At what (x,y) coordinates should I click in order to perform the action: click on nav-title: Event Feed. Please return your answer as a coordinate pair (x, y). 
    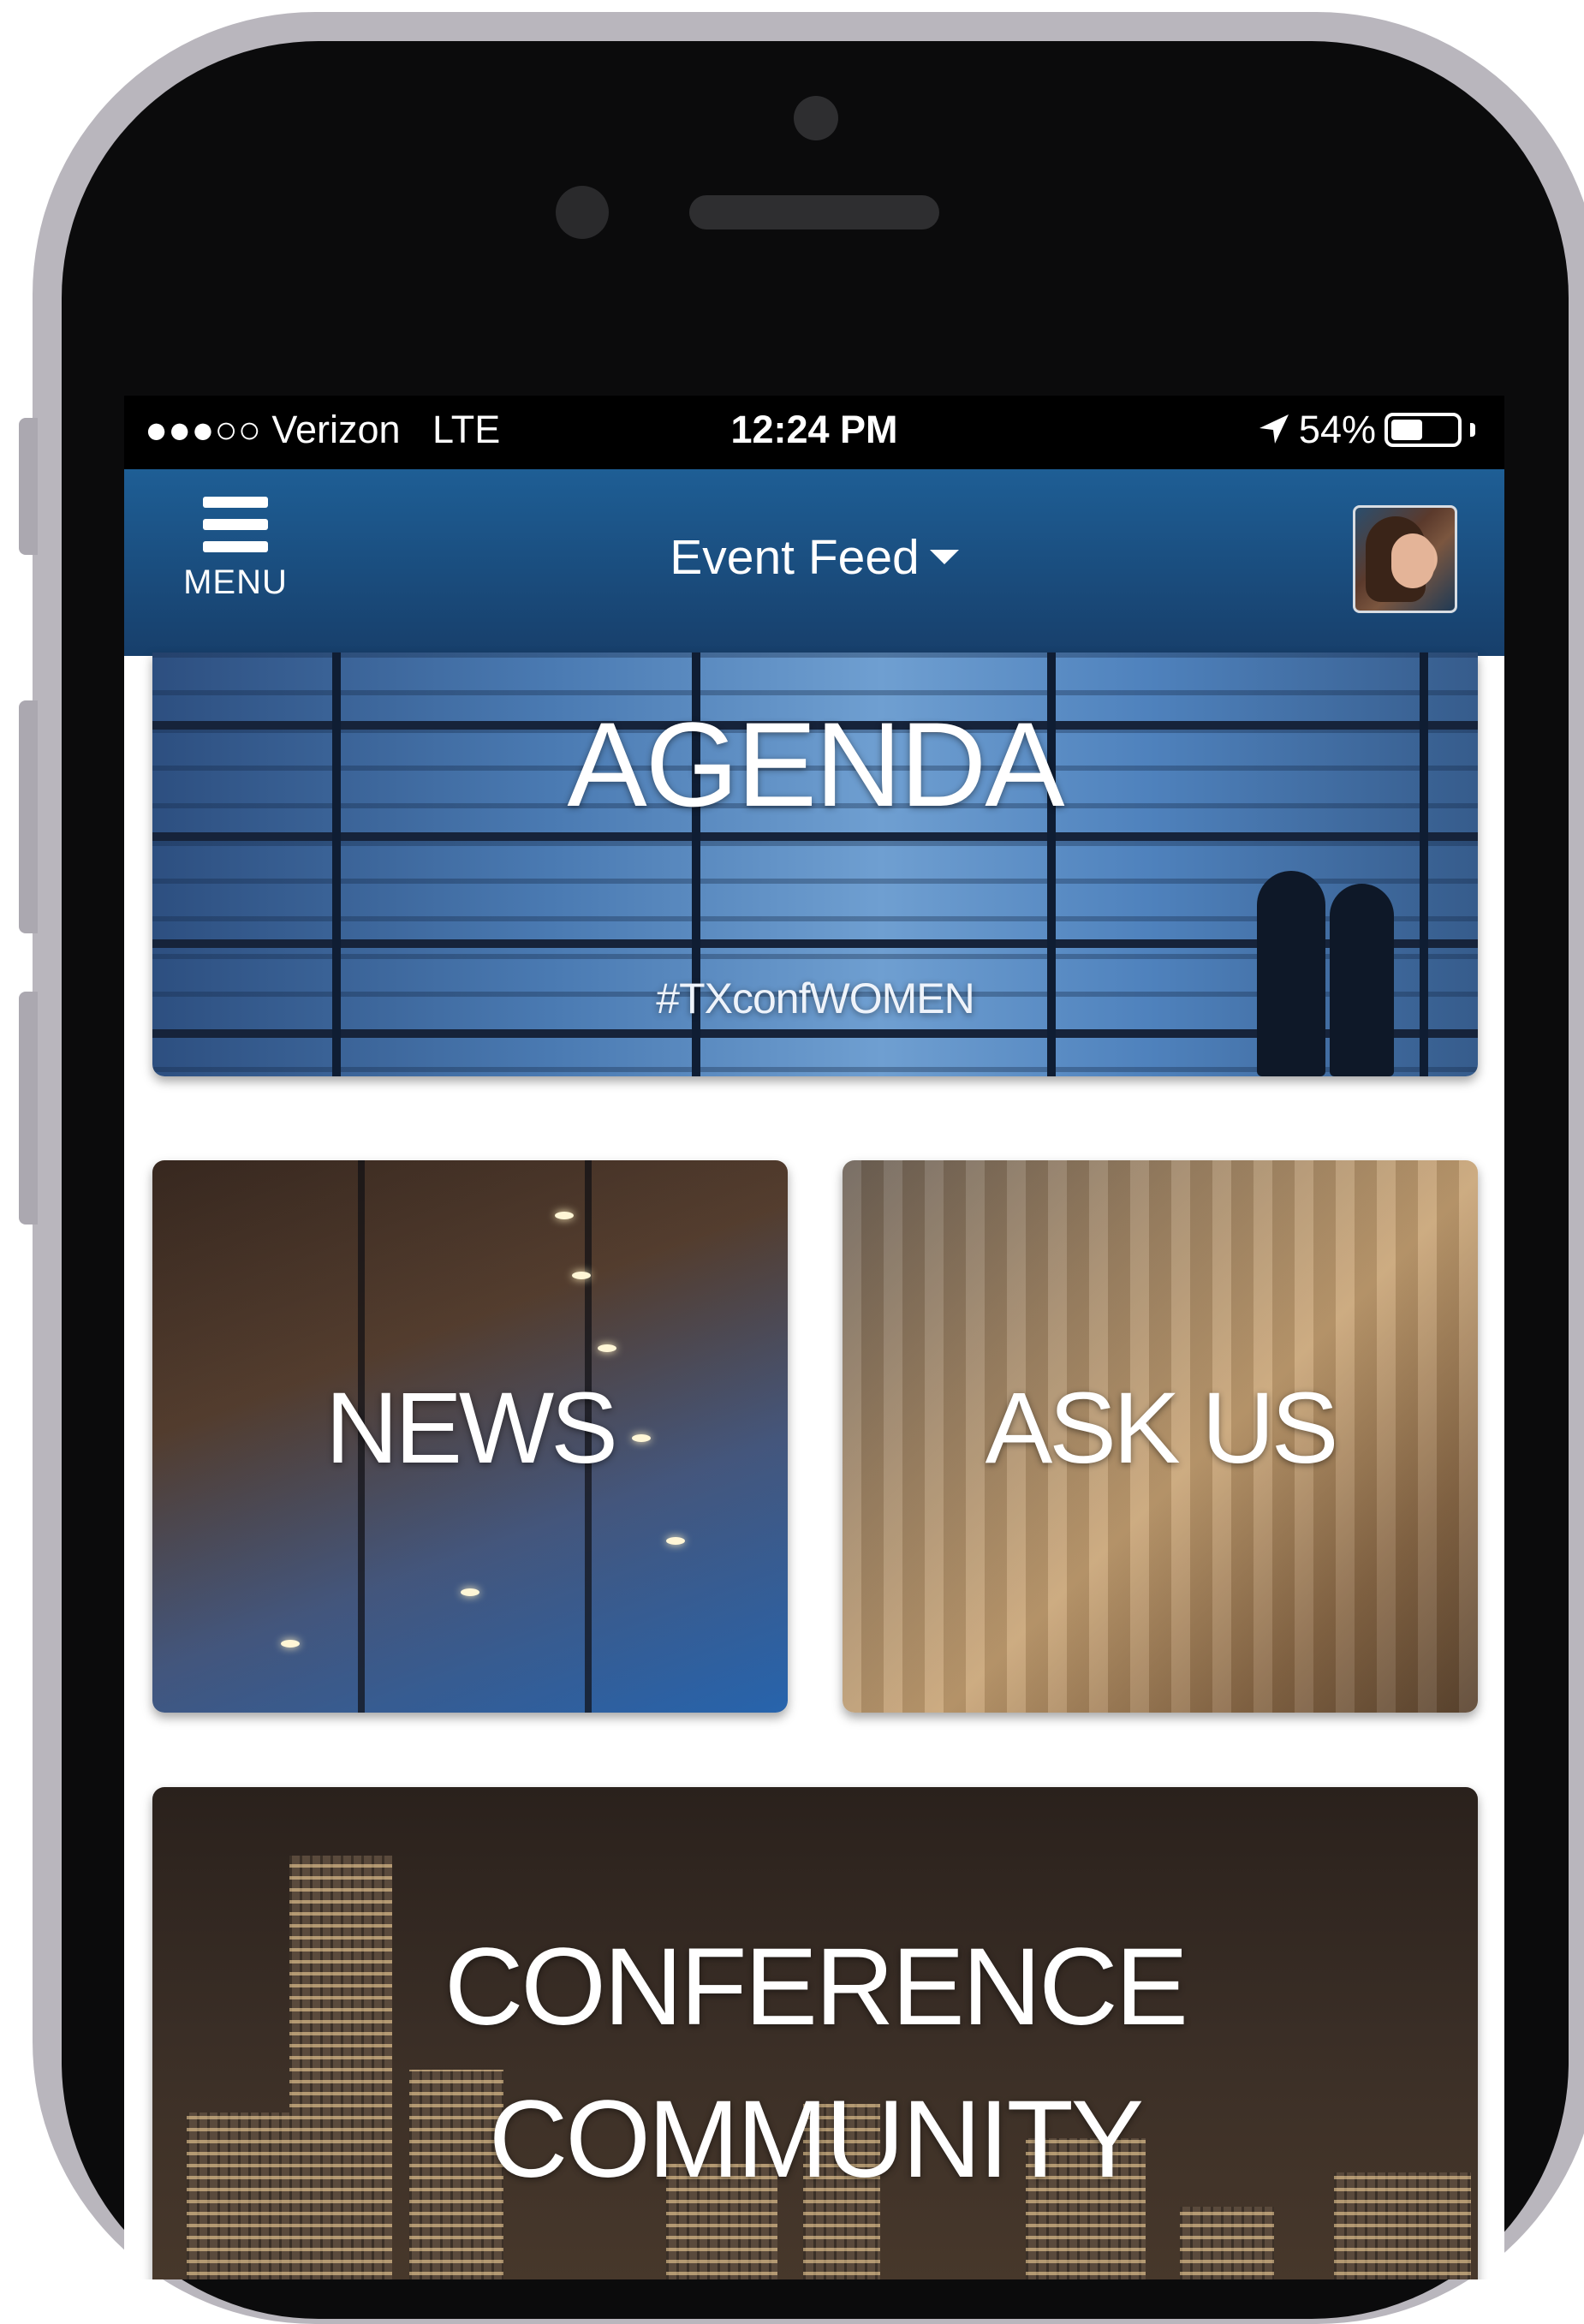
    Looking at the image, I should click on (795, 557).